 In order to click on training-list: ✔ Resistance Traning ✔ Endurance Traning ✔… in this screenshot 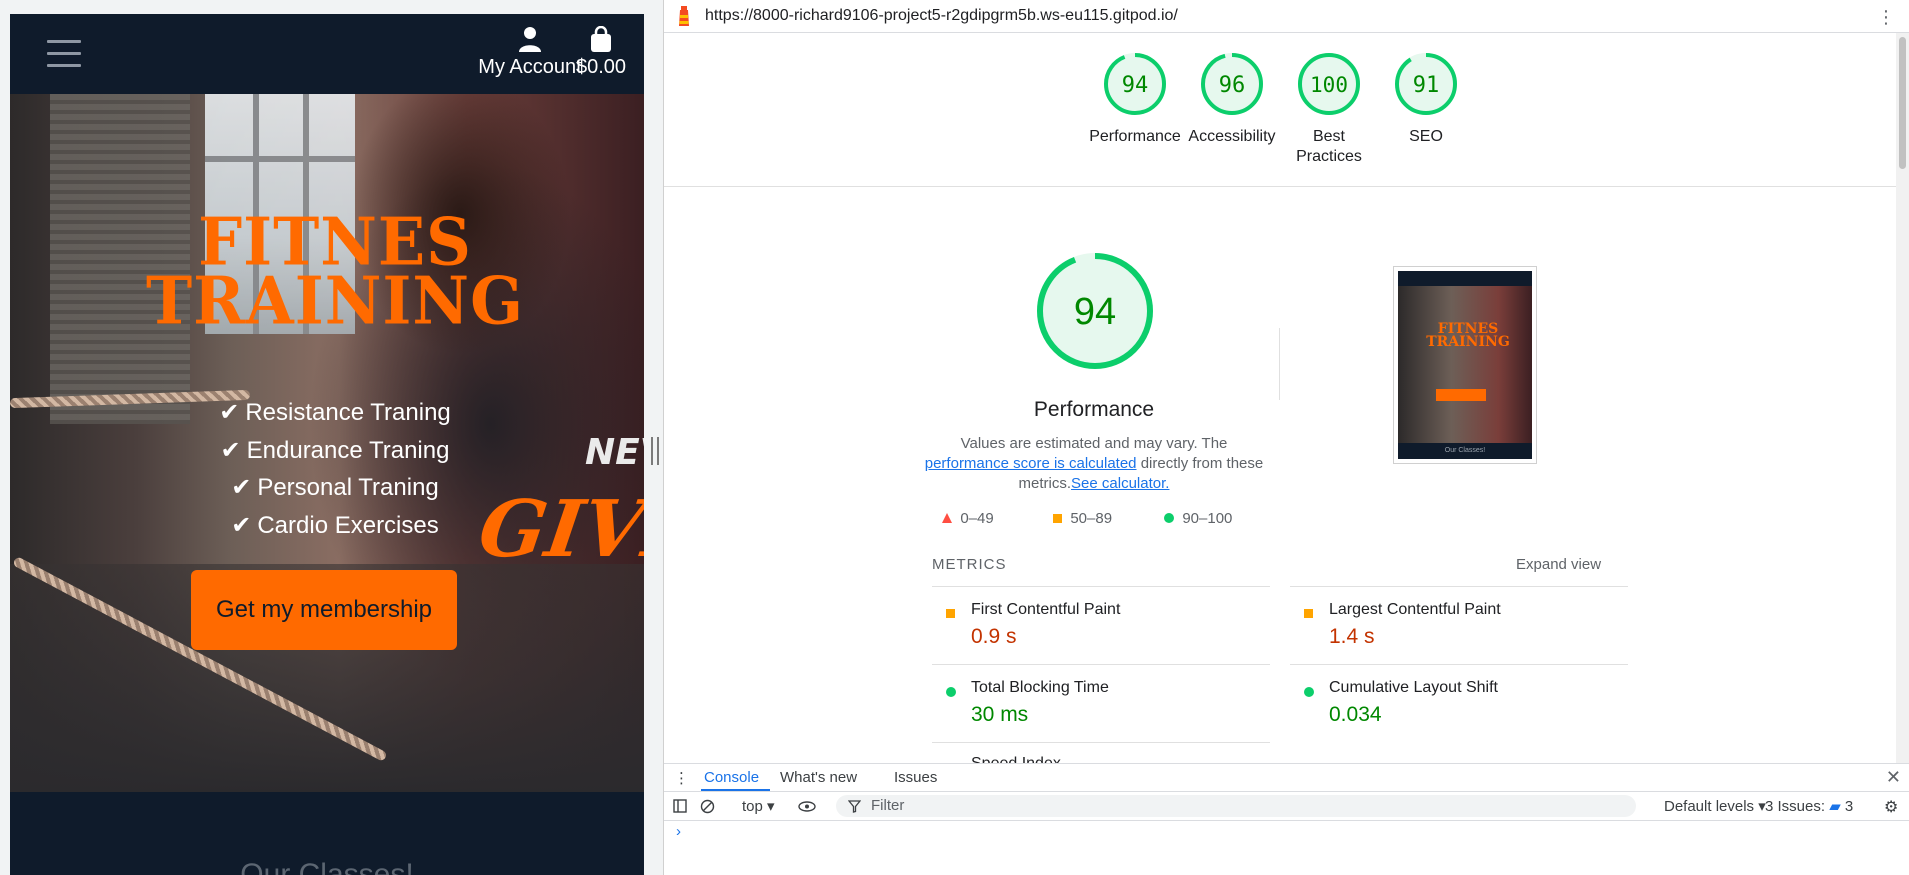, I will do `click(335, 469)`.